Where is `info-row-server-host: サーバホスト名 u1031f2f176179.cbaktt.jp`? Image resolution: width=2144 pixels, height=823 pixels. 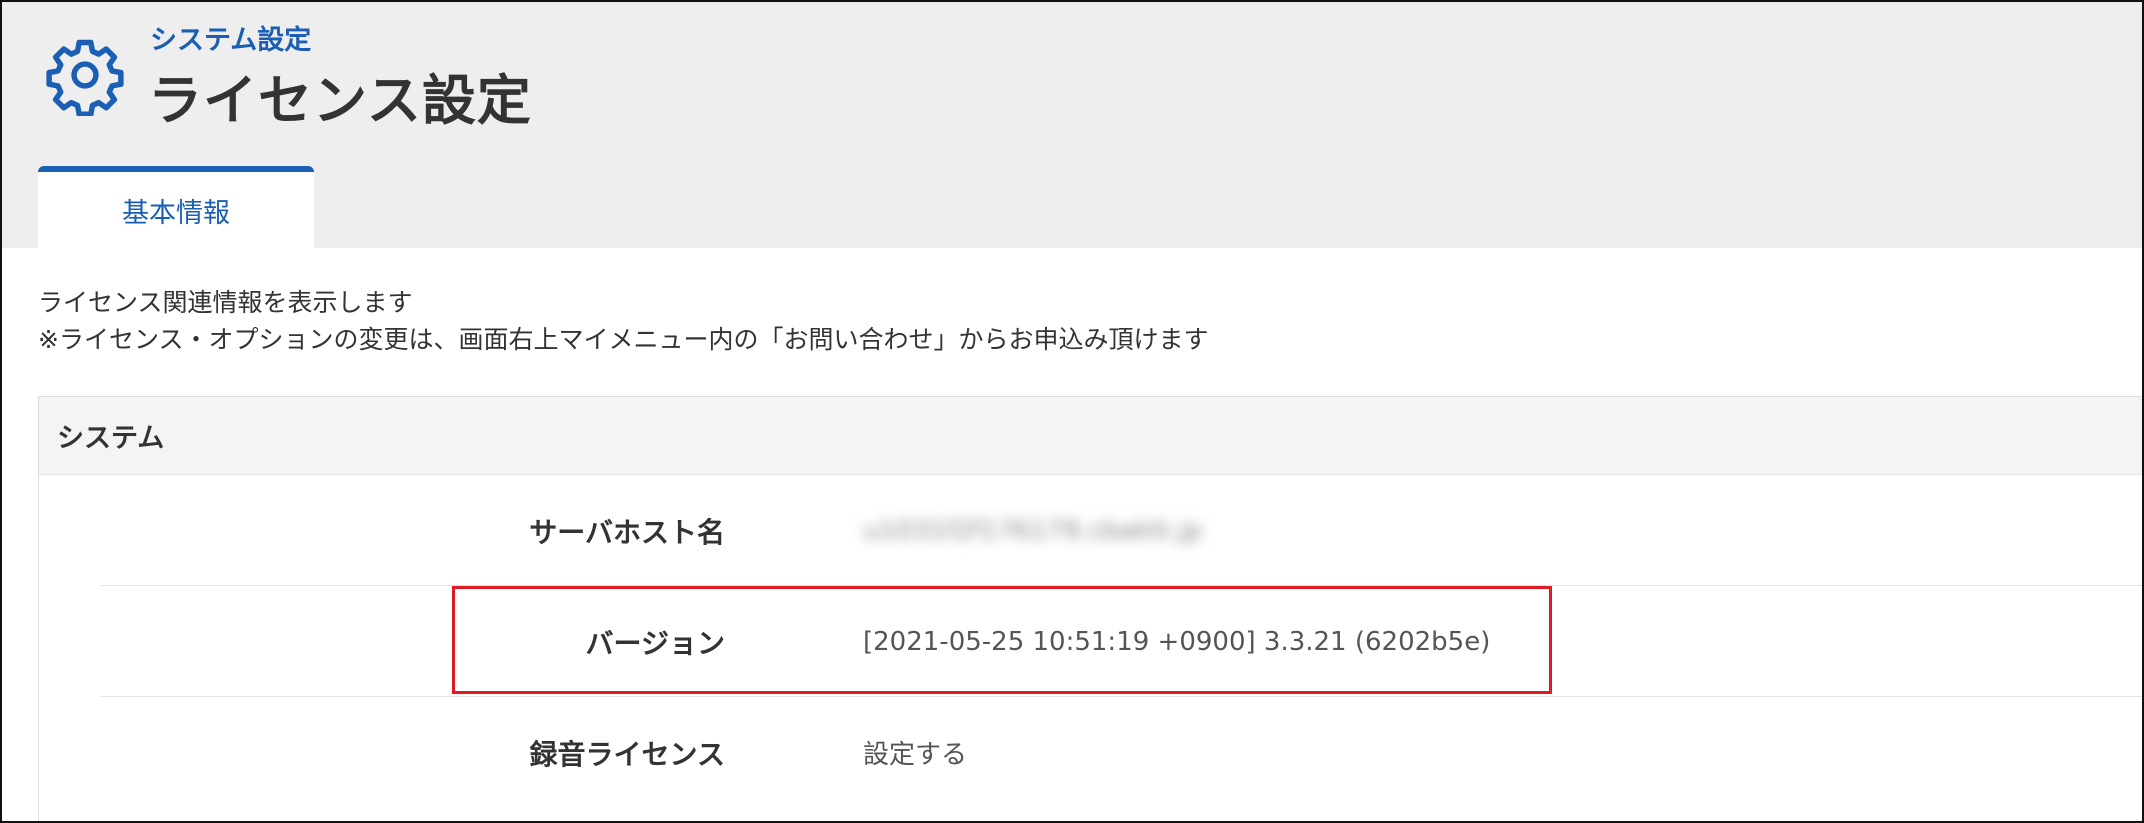
info-row-server-host: サーバホスト名 u1031f2f176179.cbaktt.jp is located at coordinates (1122, 530).